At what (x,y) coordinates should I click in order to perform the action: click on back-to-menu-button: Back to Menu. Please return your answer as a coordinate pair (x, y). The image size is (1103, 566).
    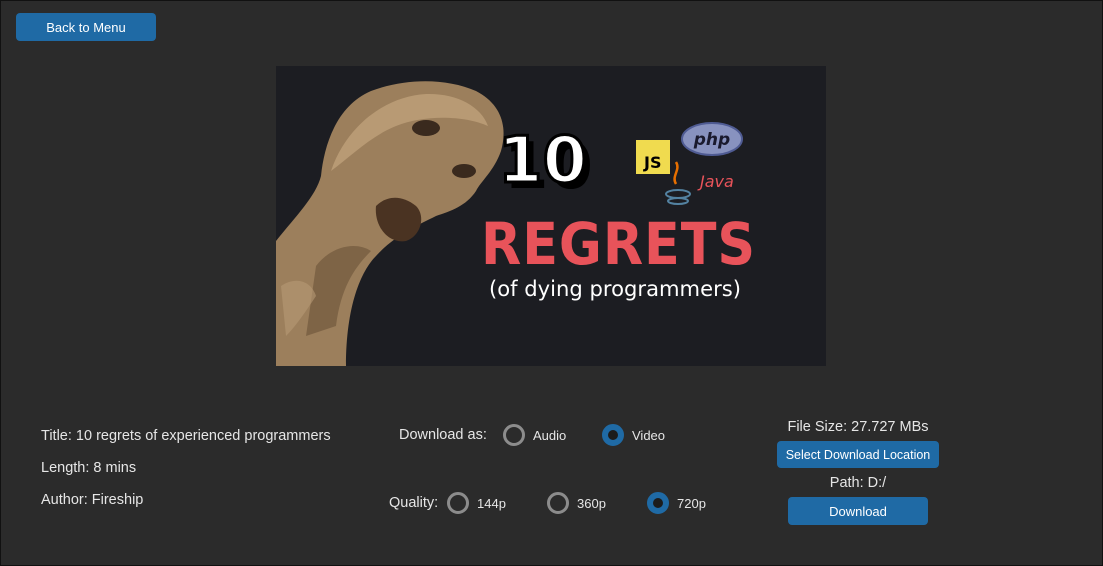
    Looking at the image, I should click on (86, 27).